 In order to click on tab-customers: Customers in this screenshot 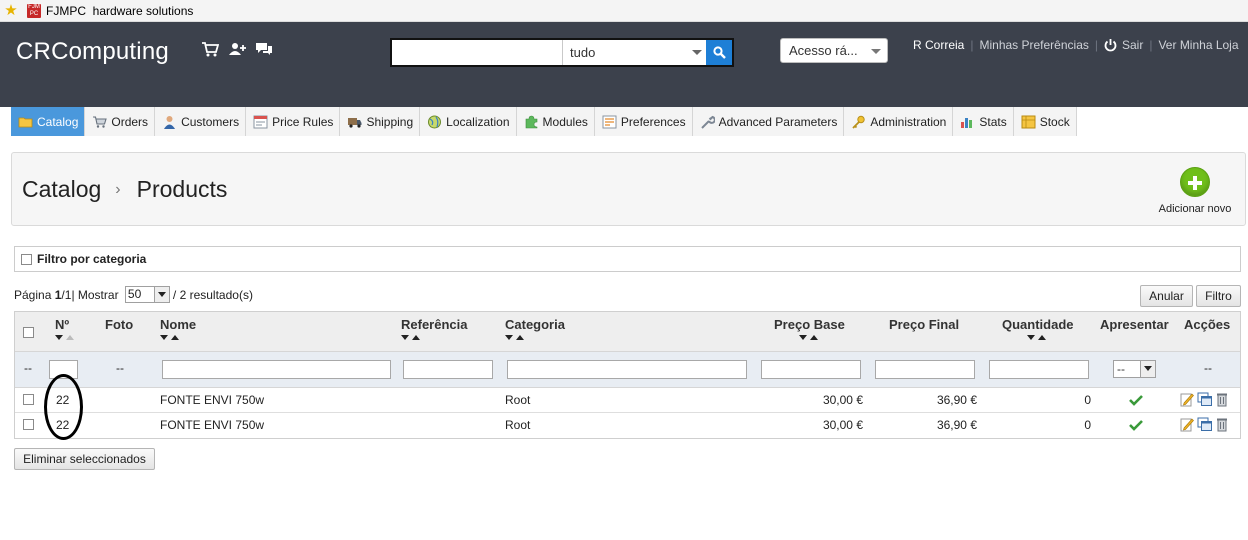, I will do `click(201, 121)`.